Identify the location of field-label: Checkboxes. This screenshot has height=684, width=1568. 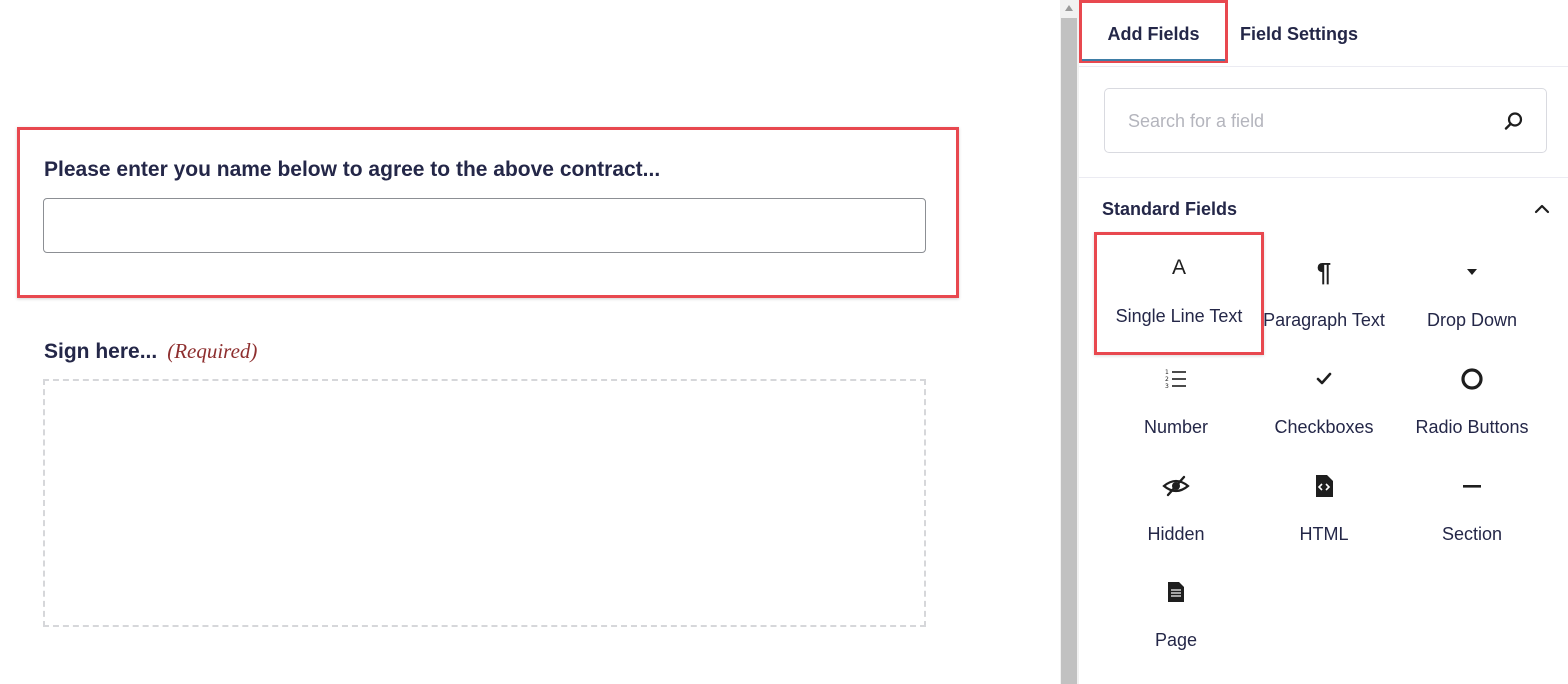
(1324, 427).